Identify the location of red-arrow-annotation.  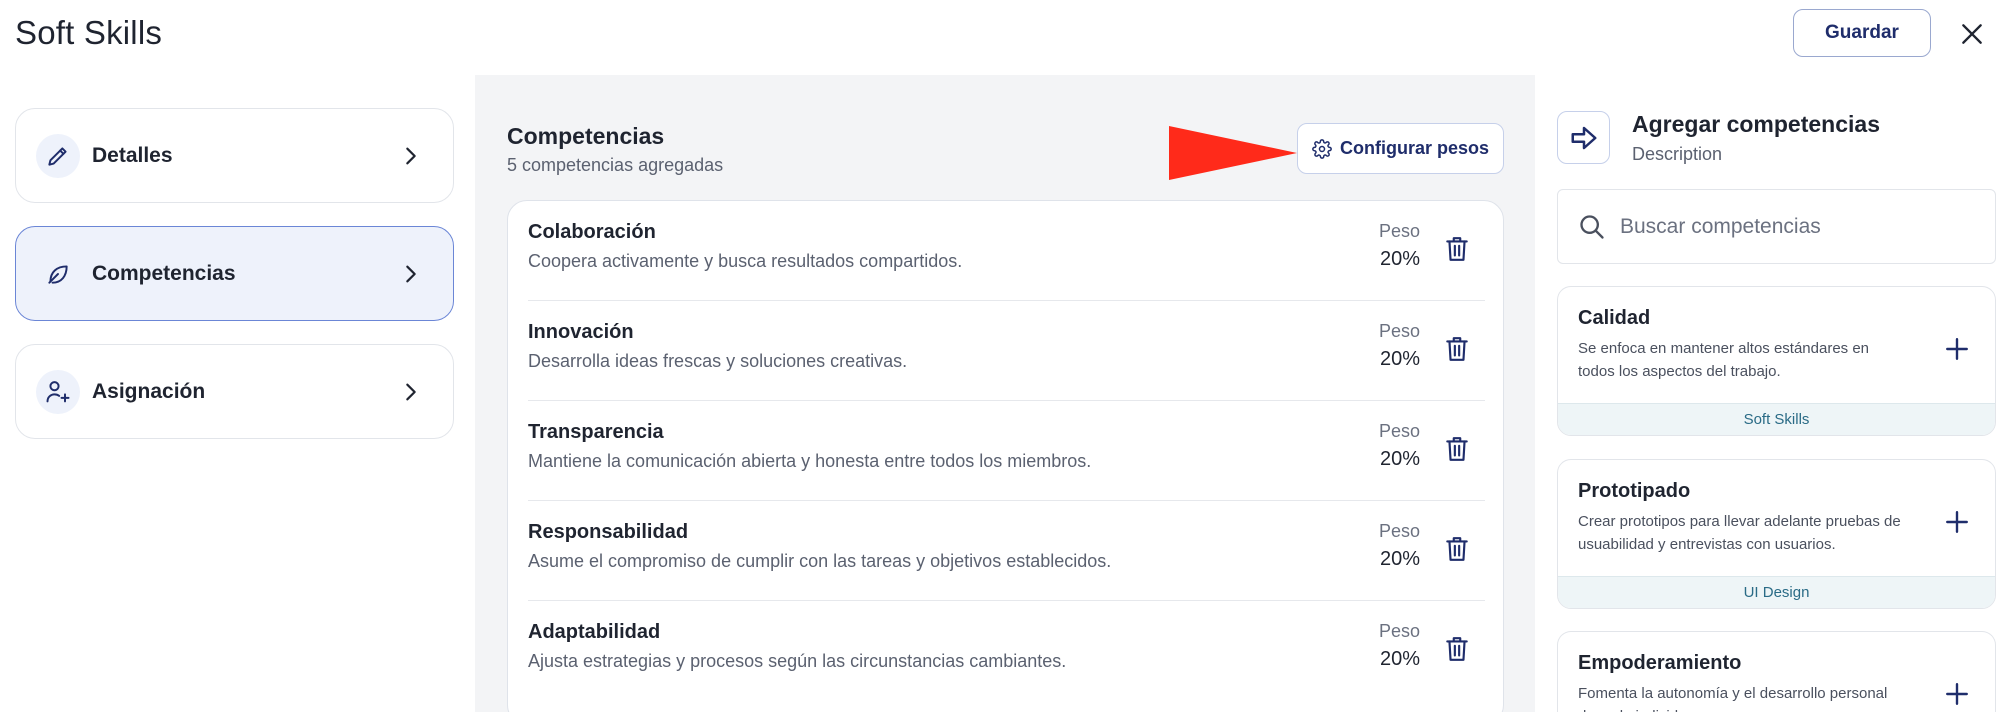
(1233, 153).